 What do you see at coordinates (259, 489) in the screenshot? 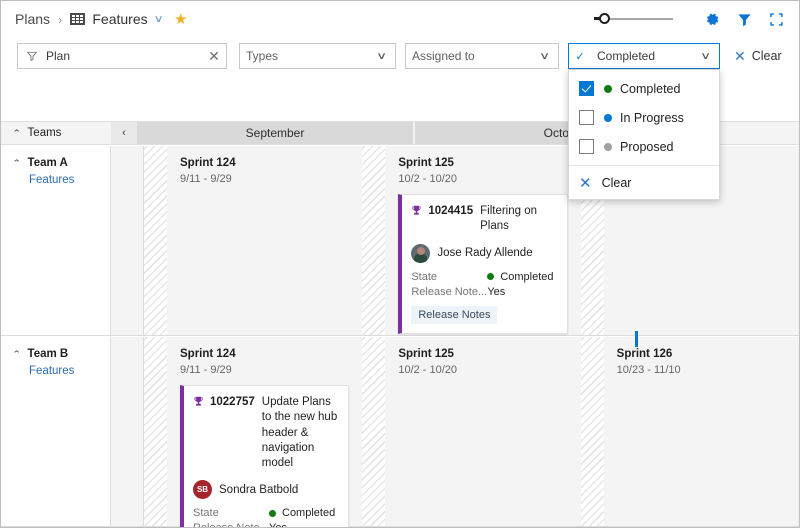
I see `assignee-name: Sondra Batbold` at bounding box center [259, 489].